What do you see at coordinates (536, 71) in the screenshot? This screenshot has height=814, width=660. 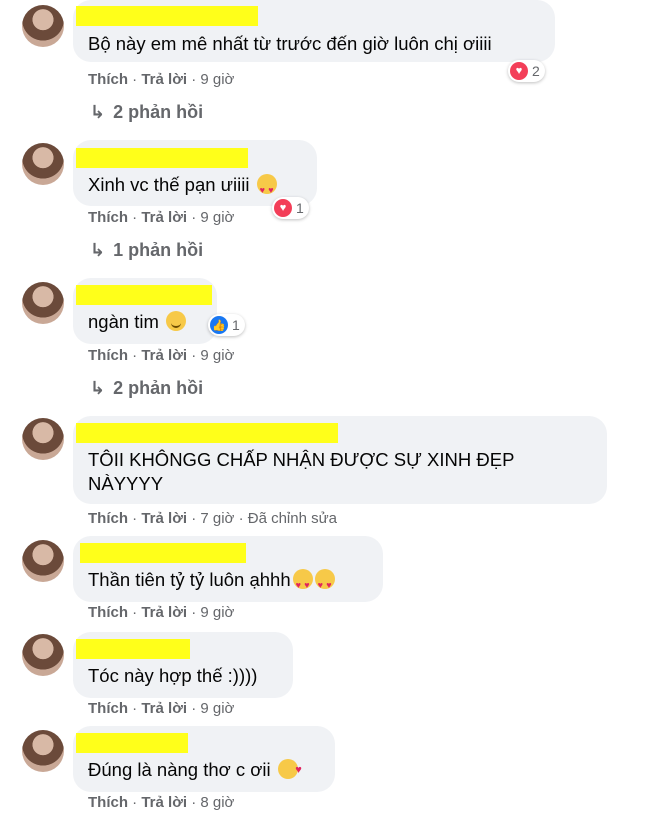 I see `reaction-count: 2` at bounding box center [536, 71].